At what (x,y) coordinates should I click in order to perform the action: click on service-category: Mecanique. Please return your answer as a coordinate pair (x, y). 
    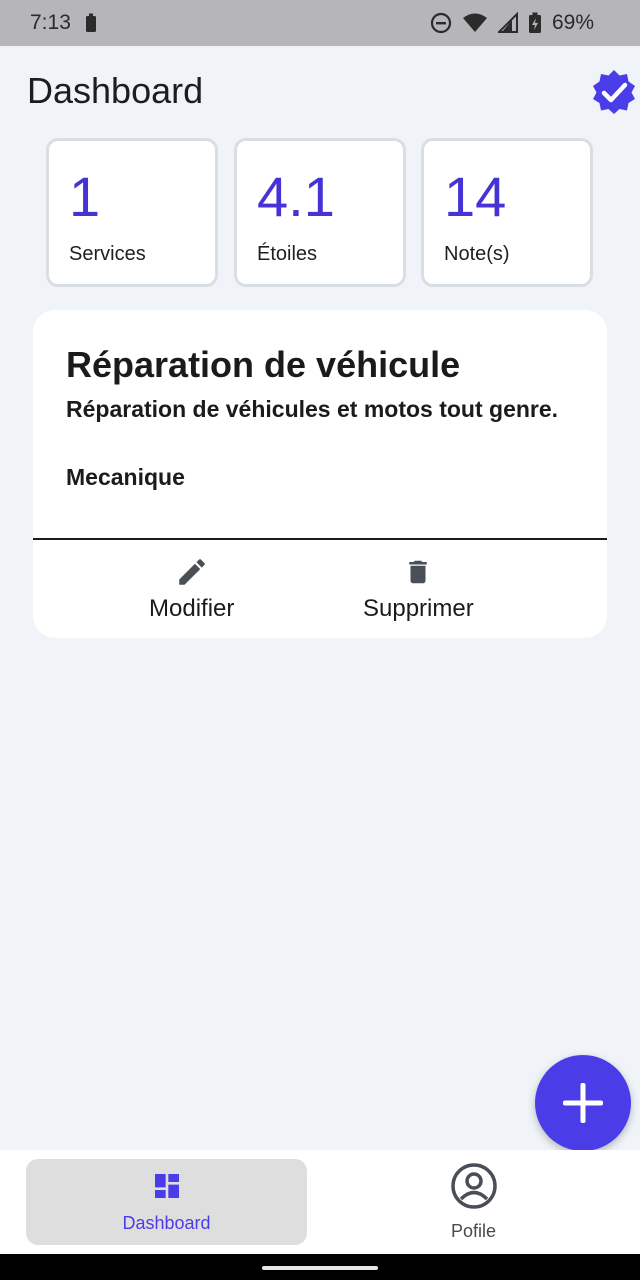
    Looking at the image, I should click on (125, 477).